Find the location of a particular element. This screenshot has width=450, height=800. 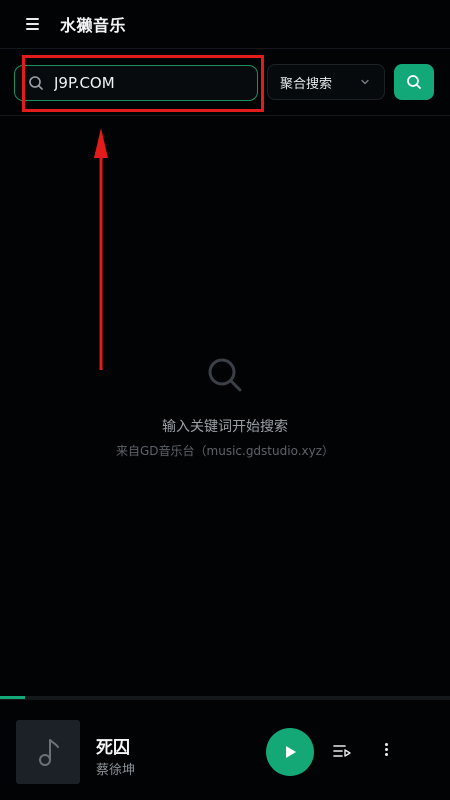

header: 水獭音乐 is located at coordinates (225, 24).